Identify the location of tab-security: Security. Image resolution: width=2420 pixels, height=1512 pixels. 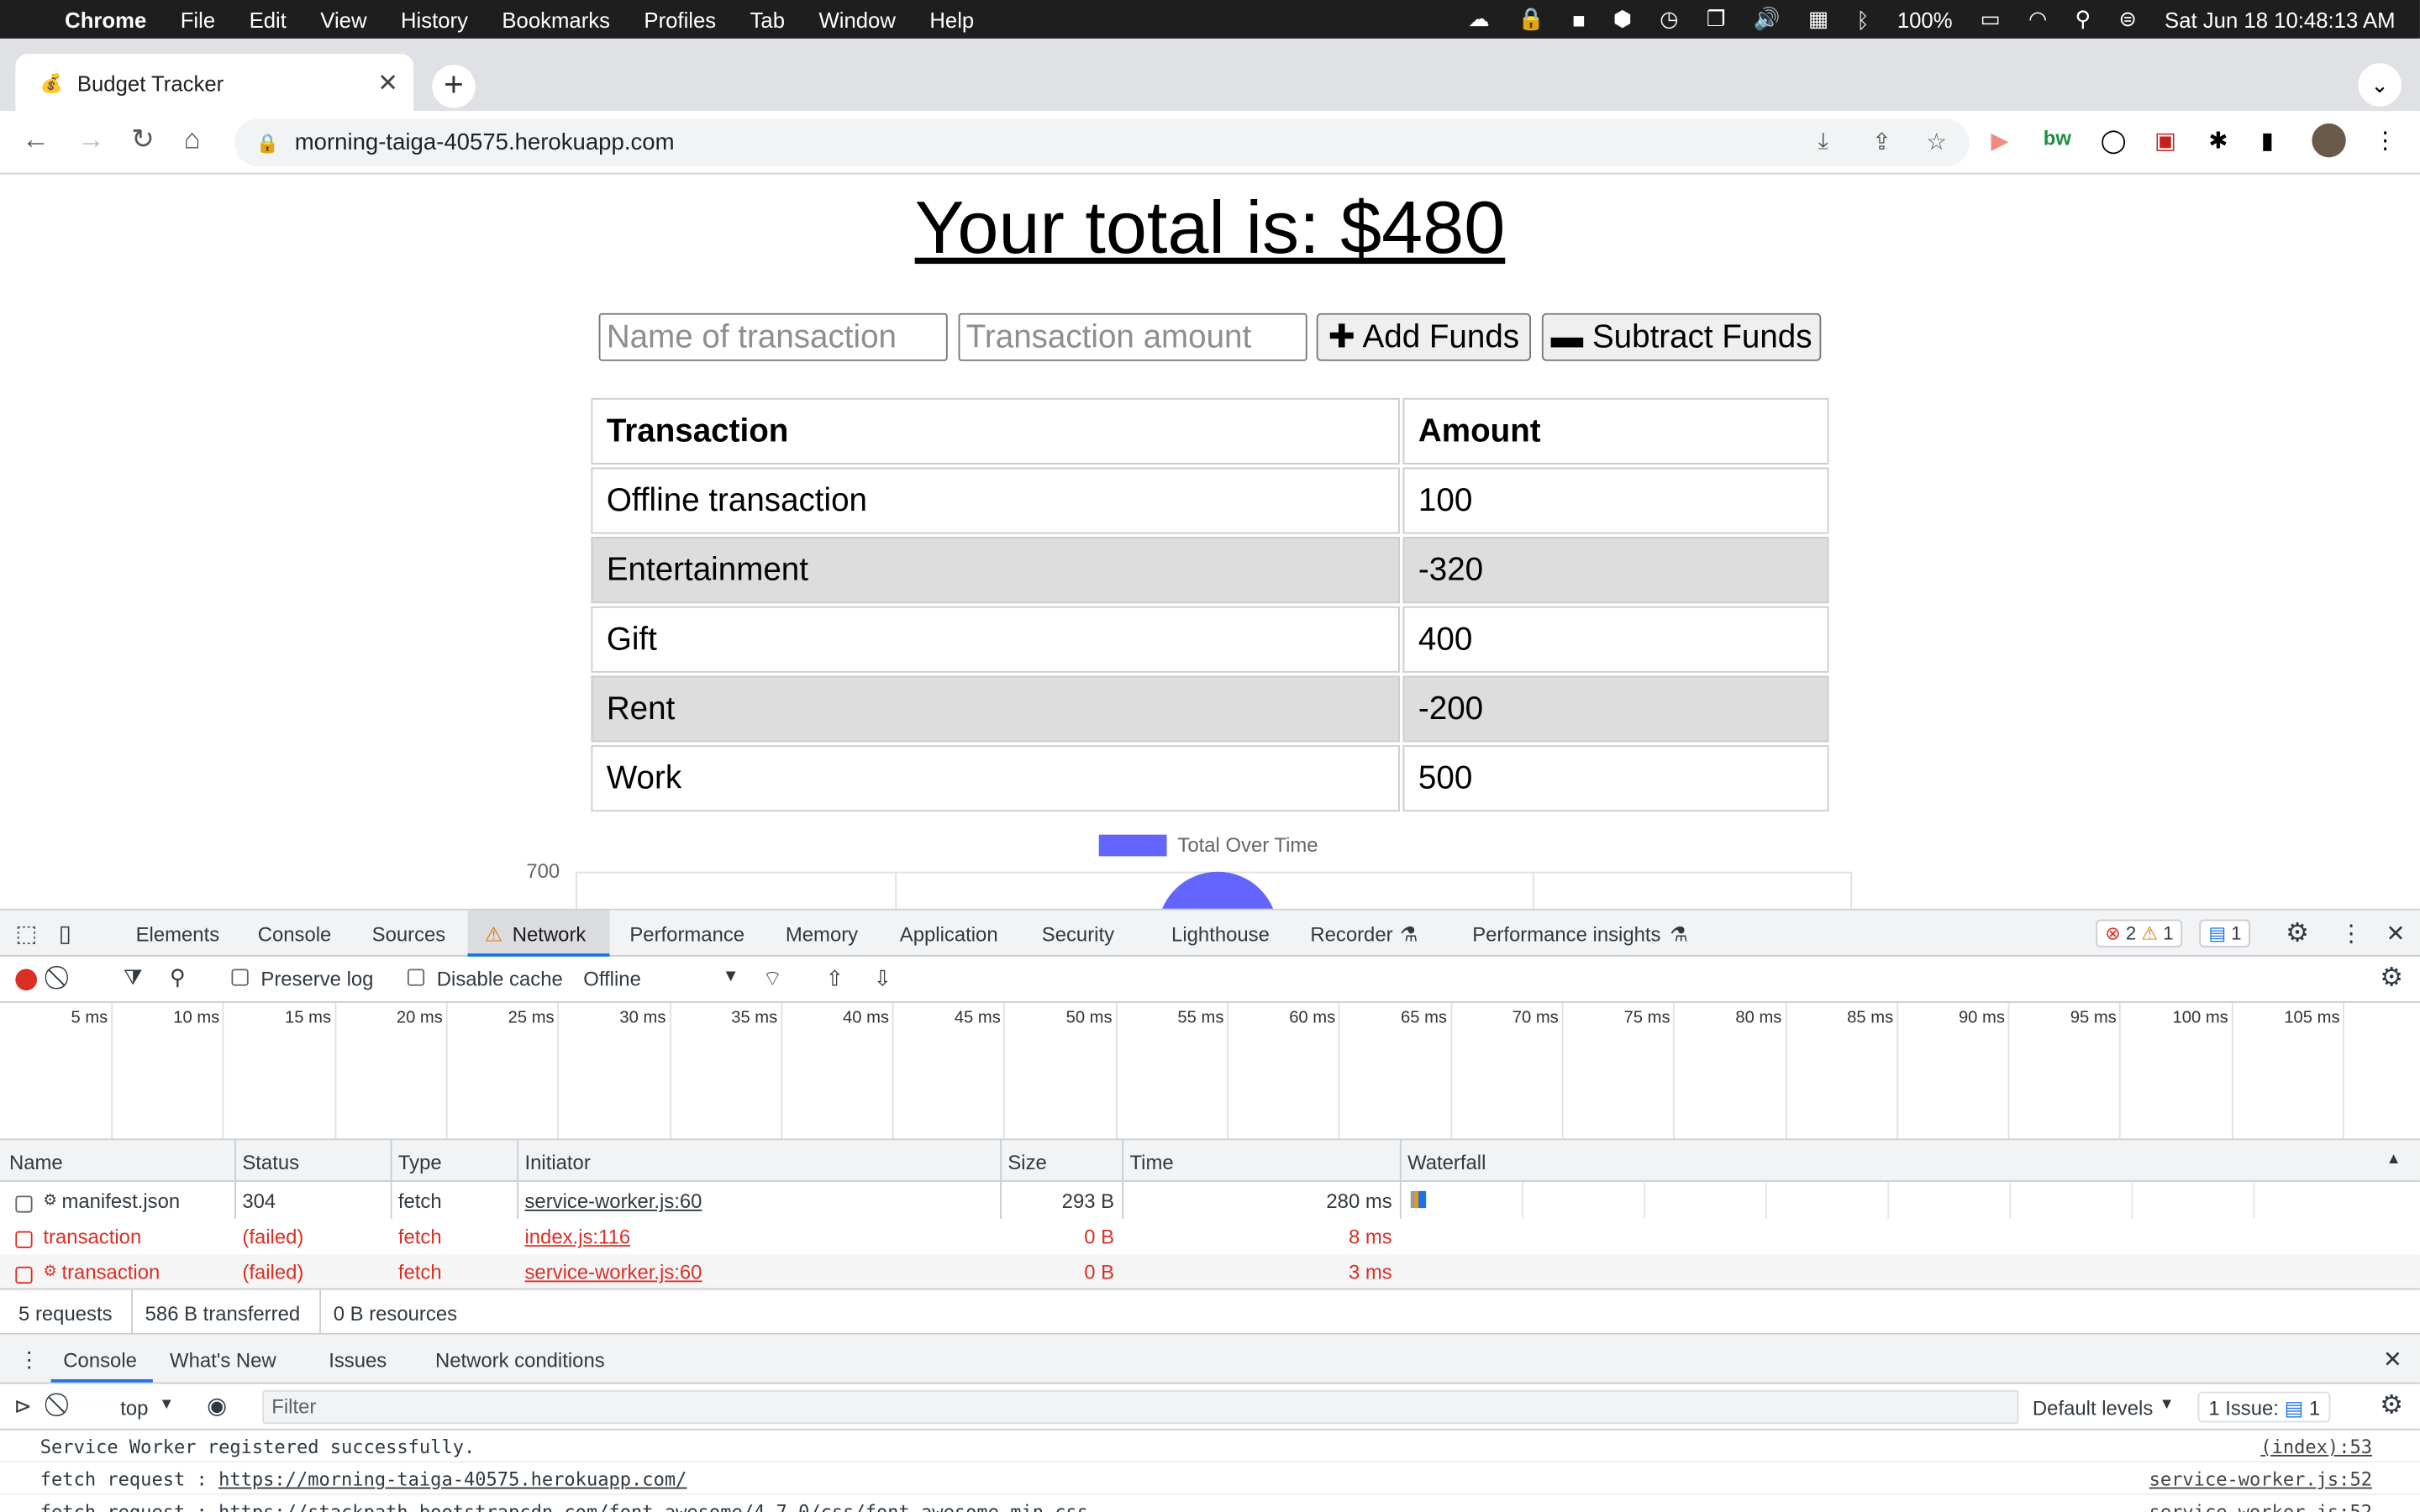
(1078, 934).